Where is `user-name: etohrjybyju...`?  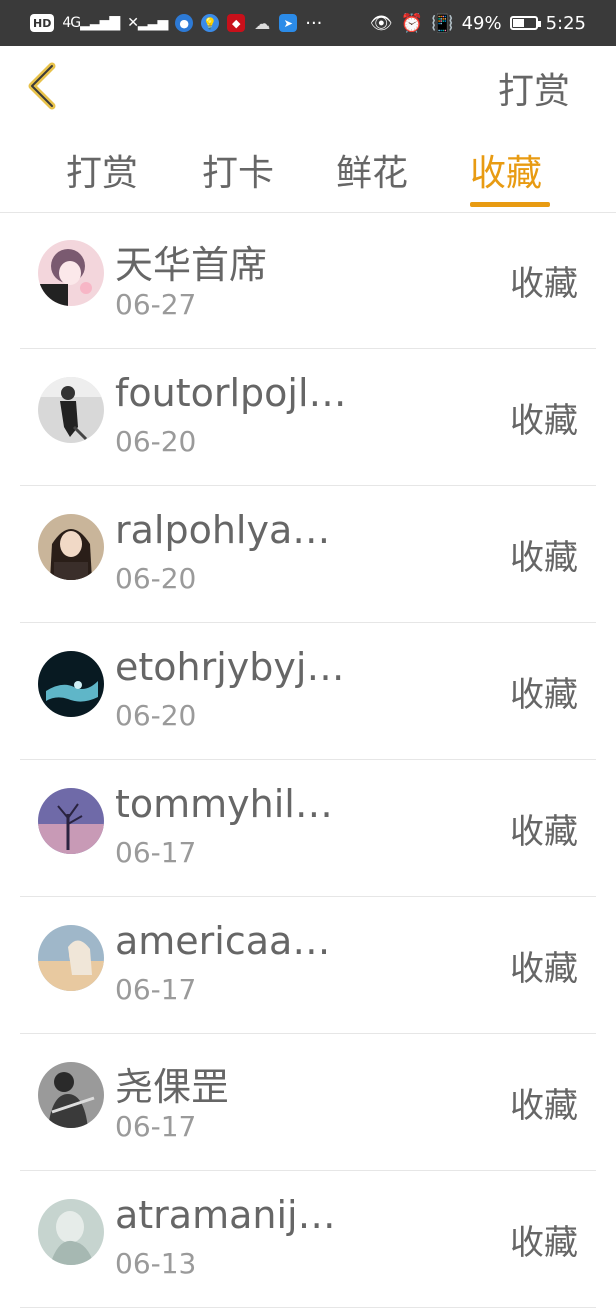
user-name: etohrjybyju... is located at coordinates (232, 667).